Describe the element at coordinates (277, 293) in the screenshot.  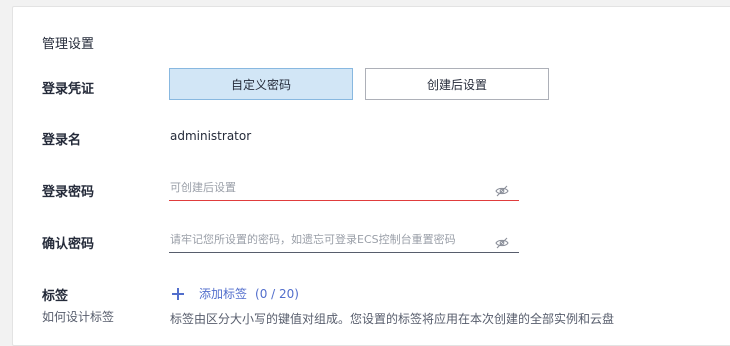
I see `tag-count: (0 / 20)` at that location.